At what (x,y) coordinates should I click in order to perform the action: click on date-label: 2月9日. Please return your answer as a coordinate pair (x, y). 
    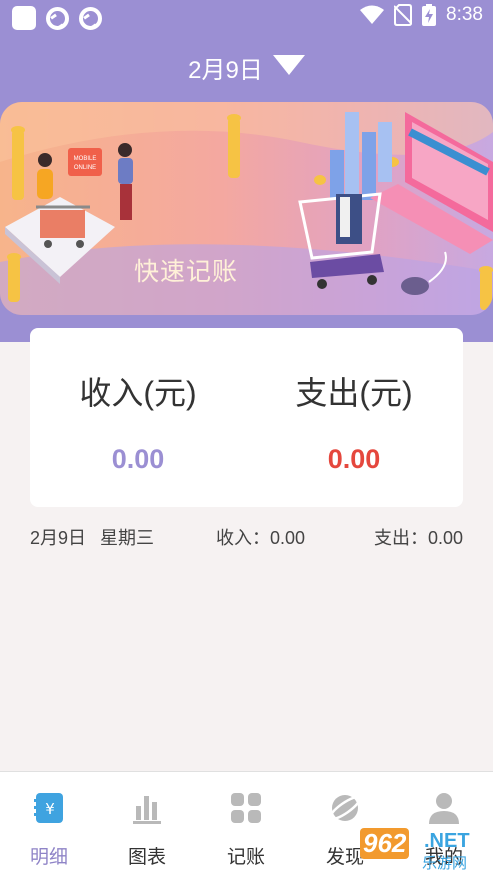
    Looking at the image, I should click on (225, 70).